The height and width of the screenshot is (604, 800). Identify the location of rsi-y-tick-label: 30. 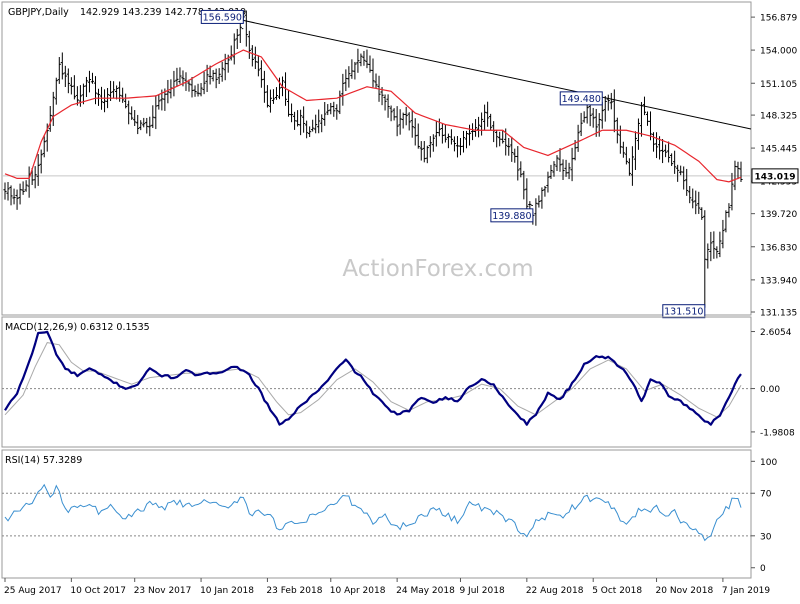
(766, 537).